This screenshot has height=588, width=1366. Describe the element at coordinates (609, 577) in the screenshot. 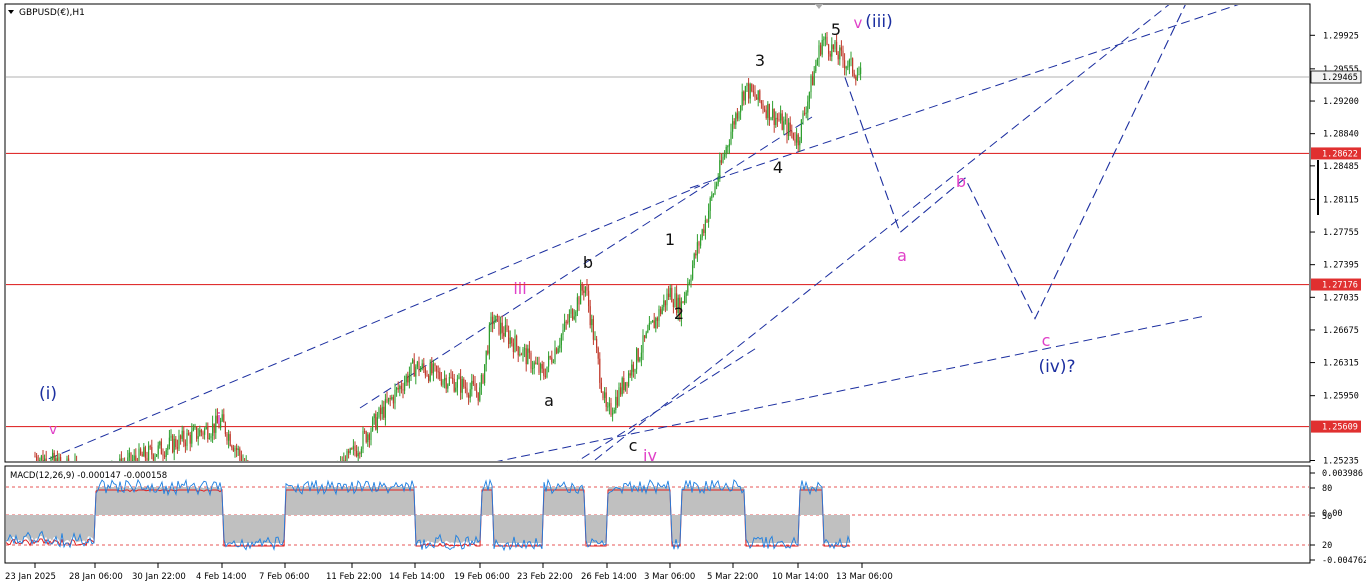

I see `x-tick-label: 26 Feb 14:00` at that location.